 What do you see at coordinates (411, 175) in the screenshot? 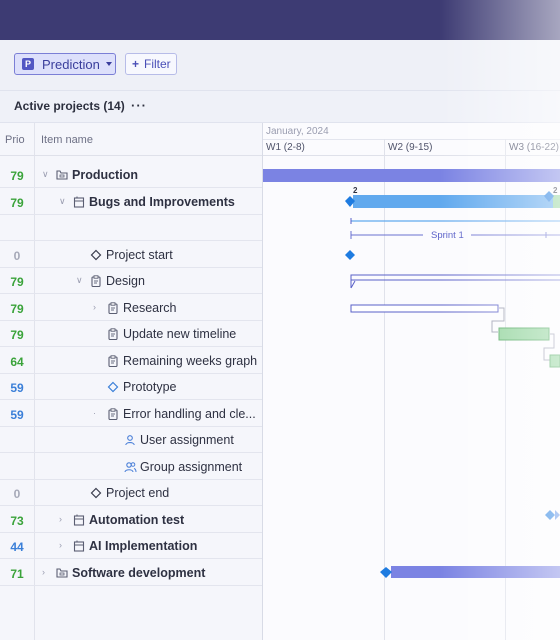
I see `gantt-bar-production` at bounding box center [411, 175].